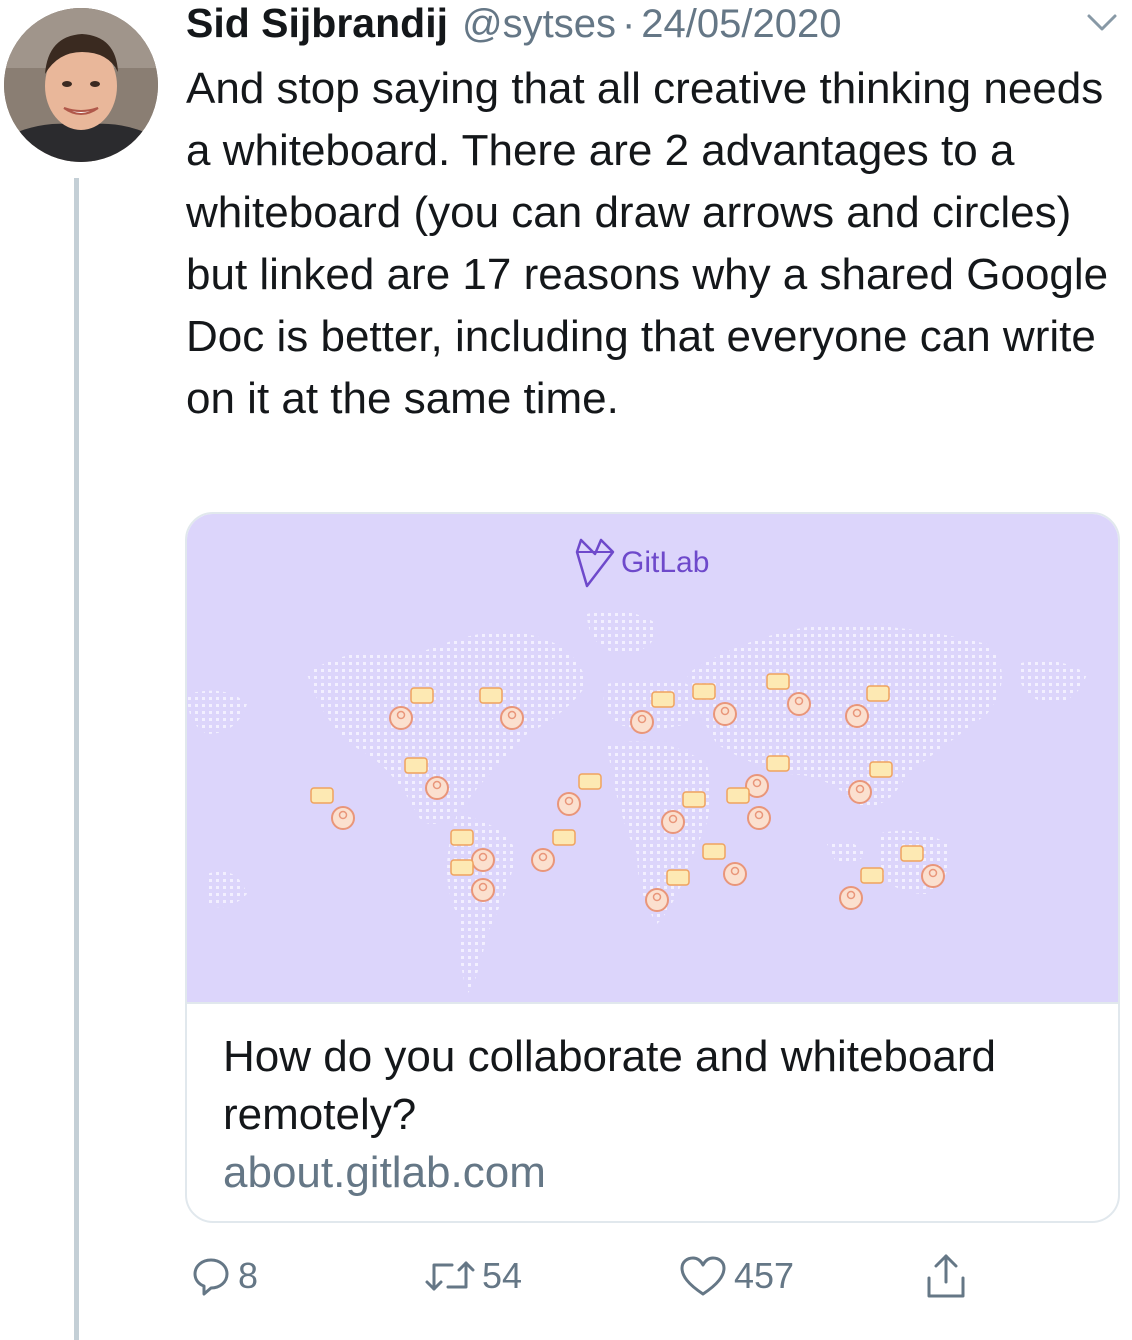  I want to click on gitlab-wordmark: GitLab, so click(665, 562).